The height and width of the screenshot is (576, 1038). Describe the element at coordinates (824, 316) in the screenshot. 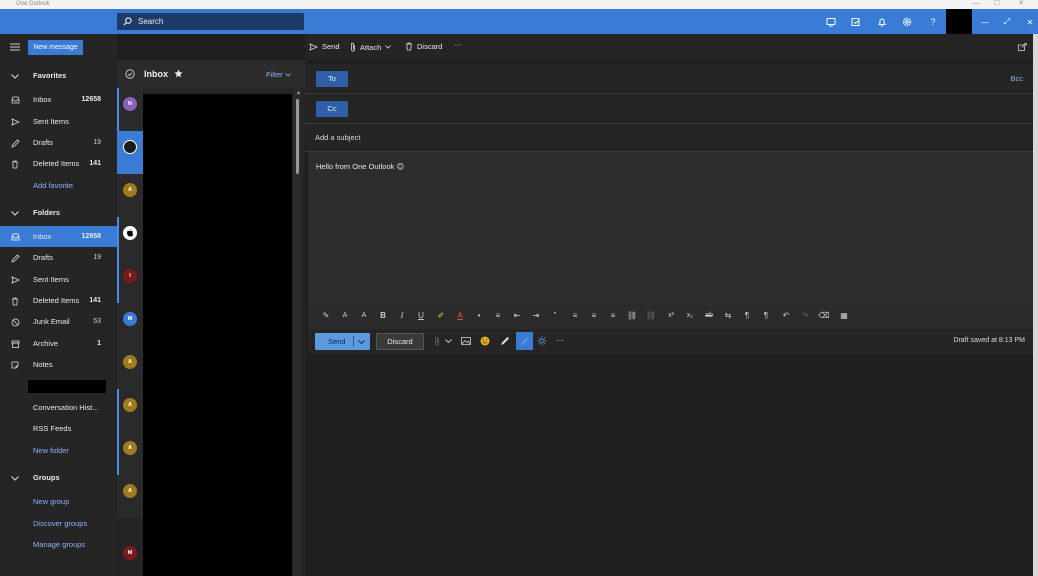

I see `eraser-icon: ⌫` at that location.